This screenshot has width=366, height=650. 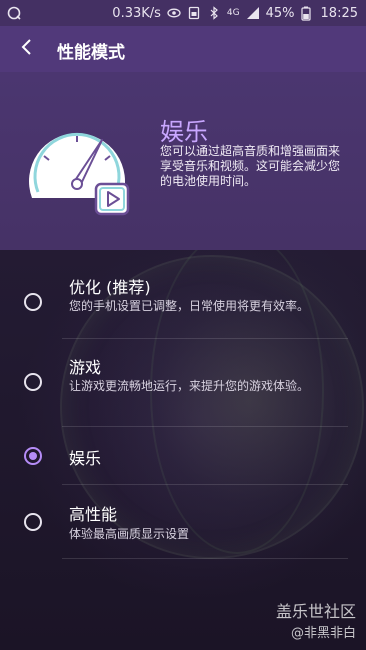 What do you see at coordinates (78, 176) in the screenshot?
I see `speedometer-play-icon` at bounding box center [78, 176].